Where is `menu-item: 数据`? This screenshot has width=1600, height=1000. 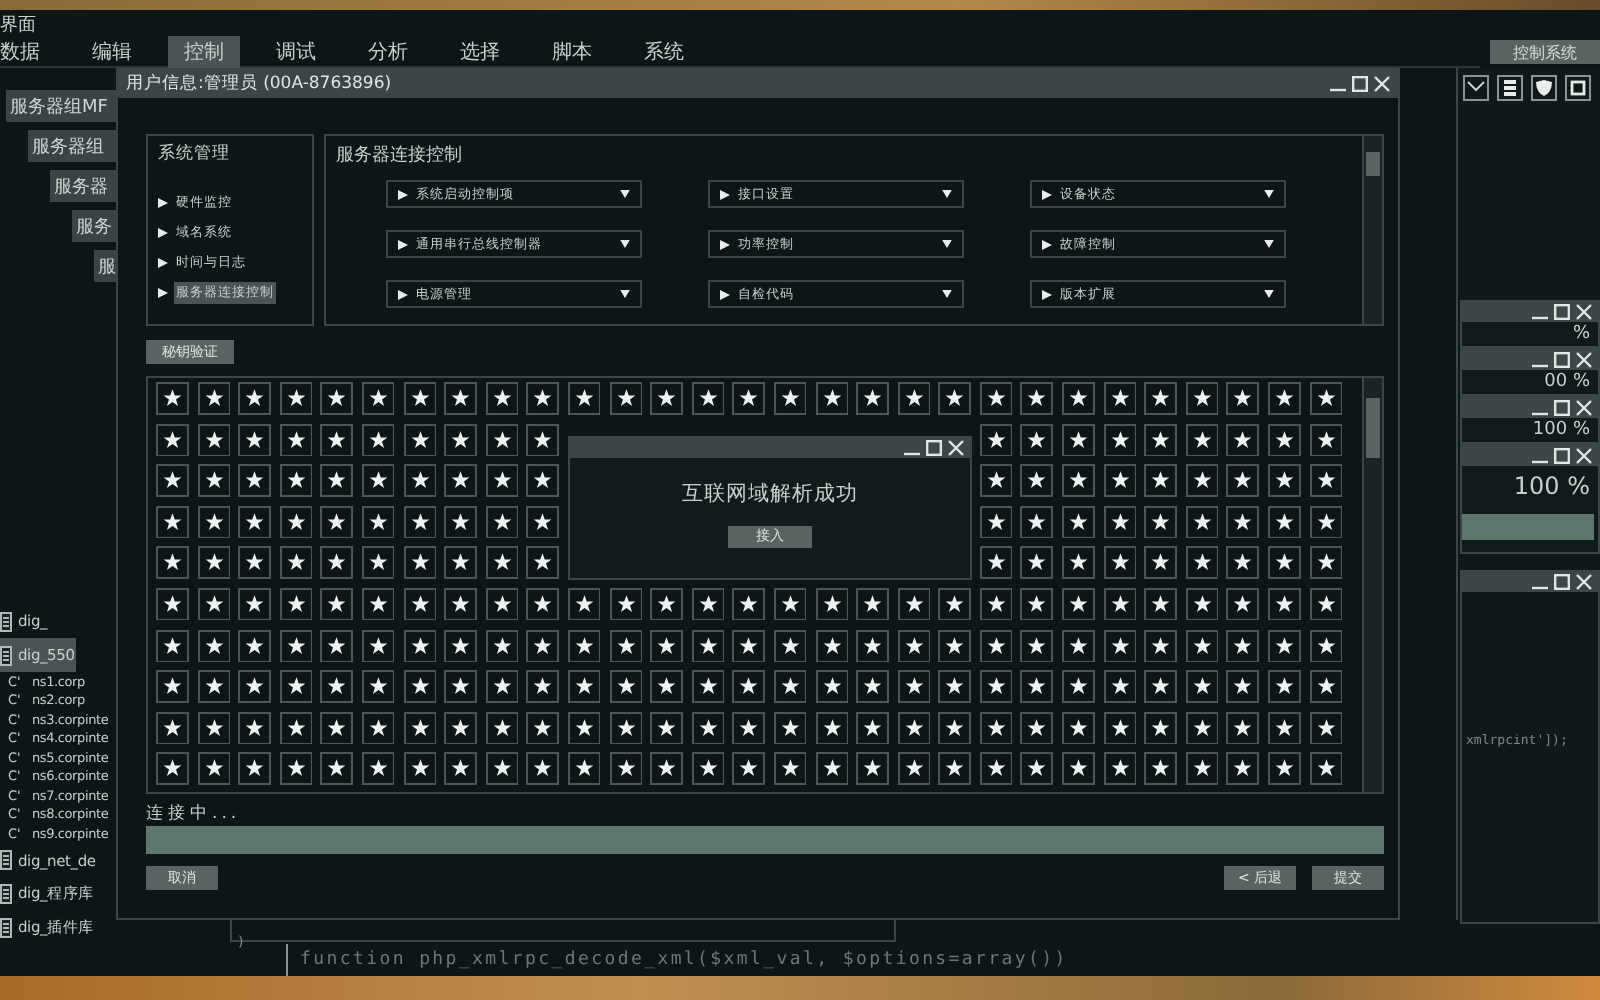 menu-item: 数据 is located at coordinates (28, 51).